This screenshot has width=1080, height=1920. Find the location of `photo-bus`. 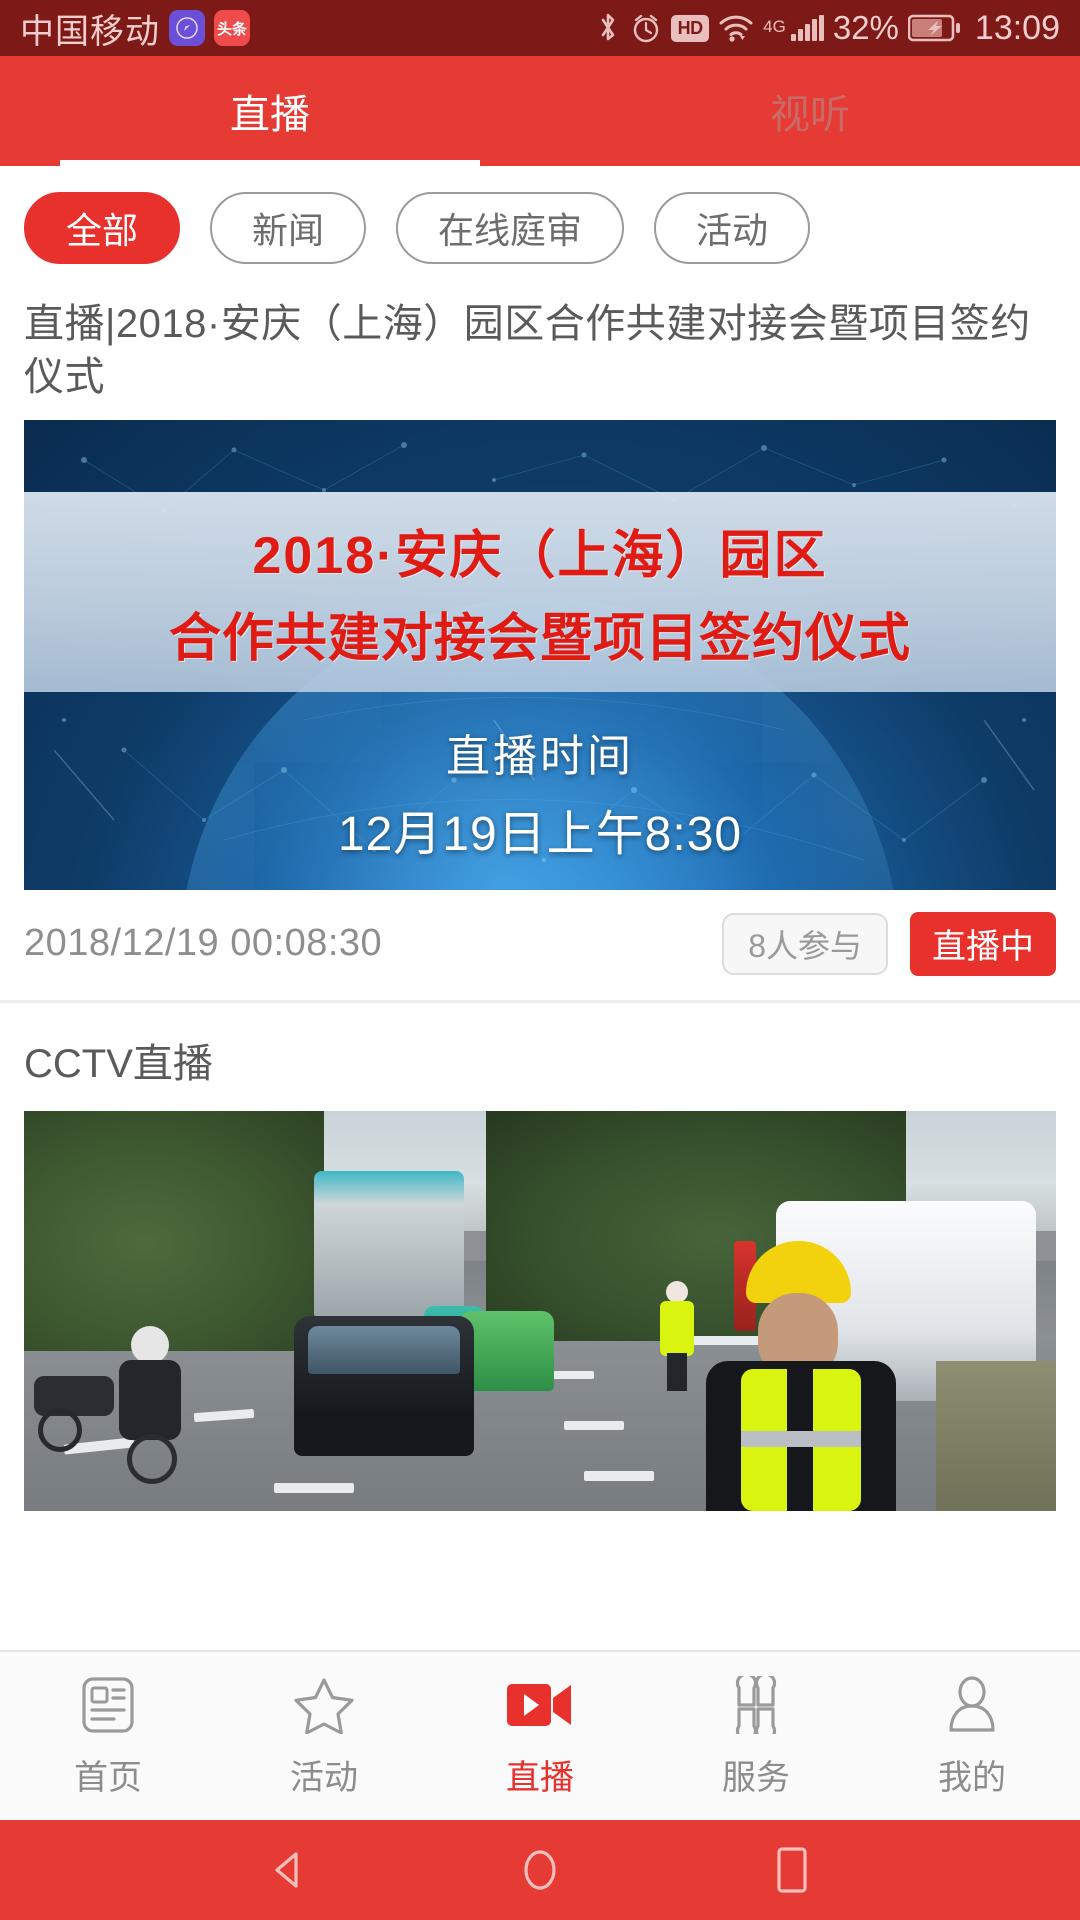

photo-bus is located at coordinates (389, 1245).